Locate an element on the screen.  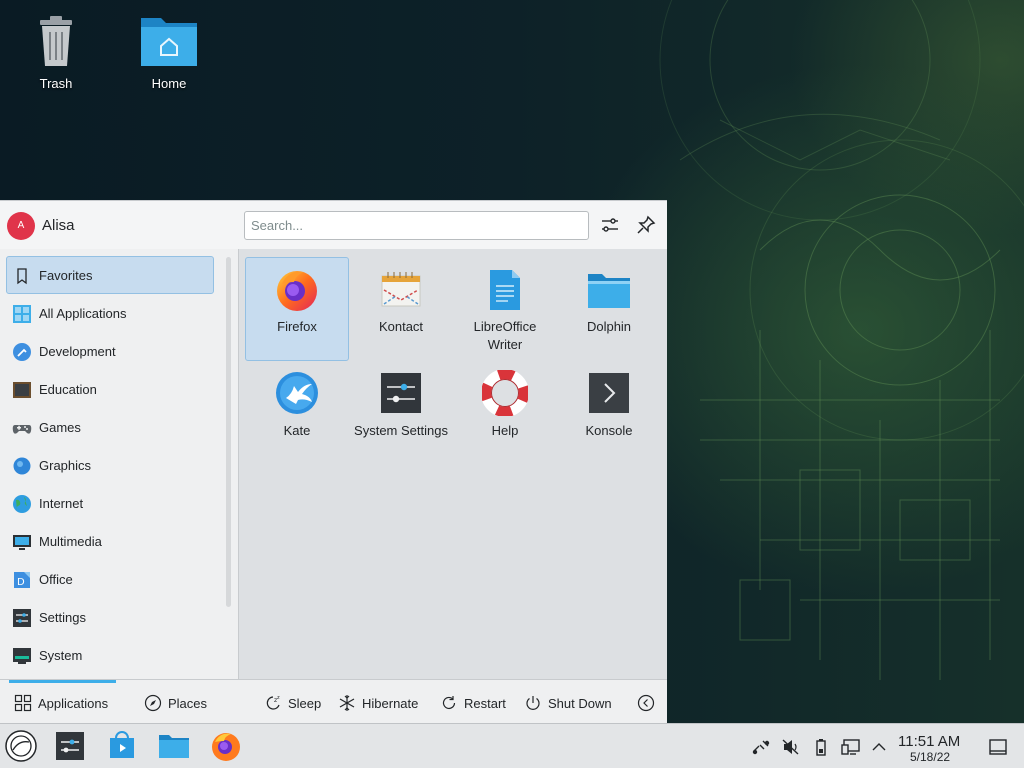
sleep-icon: zz is located at coordinates (273, 703).